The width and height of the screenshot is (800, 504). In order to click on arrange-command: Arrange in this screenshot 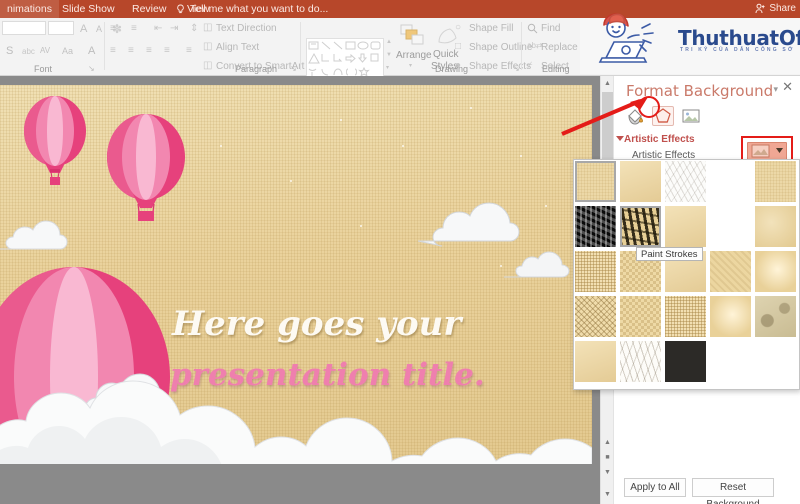, I will do `click(414, 55)`.